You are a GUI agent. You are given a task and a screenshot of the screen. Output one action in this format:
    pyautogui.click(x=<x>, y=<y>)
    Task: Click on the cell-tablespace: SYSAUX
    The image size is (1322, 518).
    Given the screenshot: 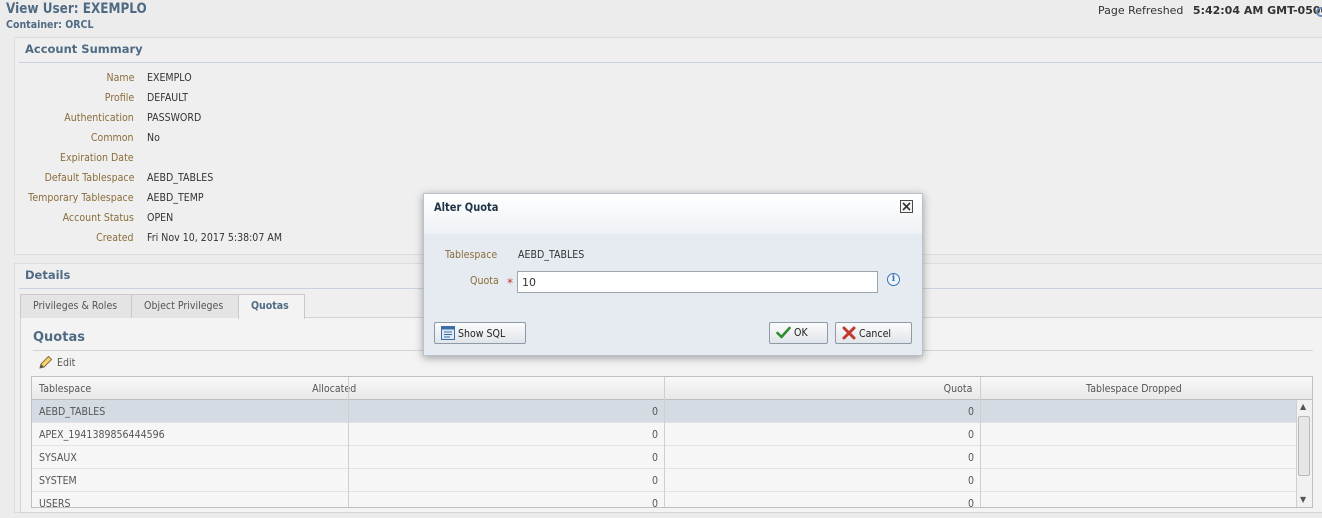 What is the action you would take?
    pyautogui.click(x=58, y=457)
    